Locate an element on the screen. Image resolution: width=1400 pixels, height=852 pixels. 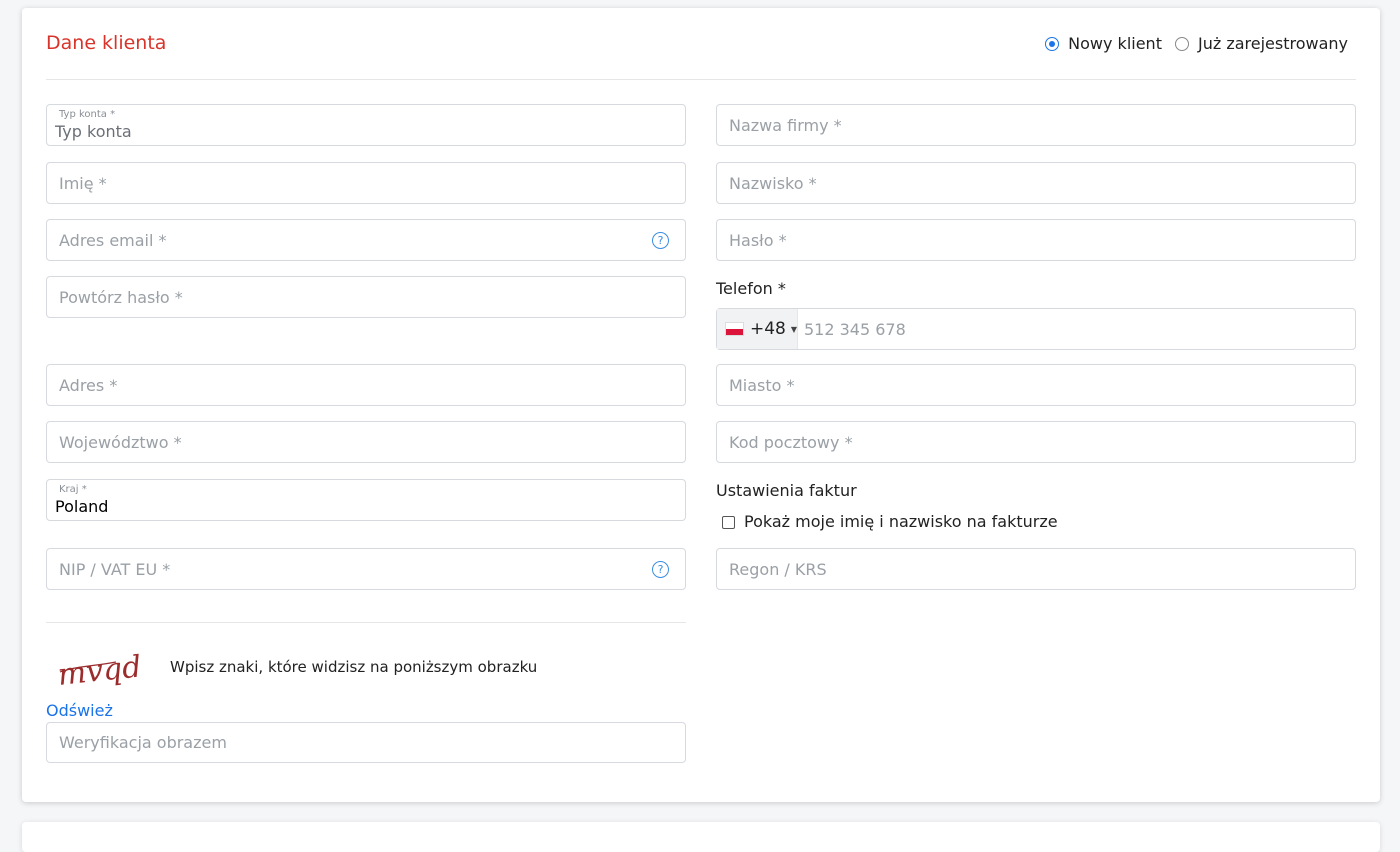
phone-country-selector: +48 ▼ is located at coordinates (757, 329).